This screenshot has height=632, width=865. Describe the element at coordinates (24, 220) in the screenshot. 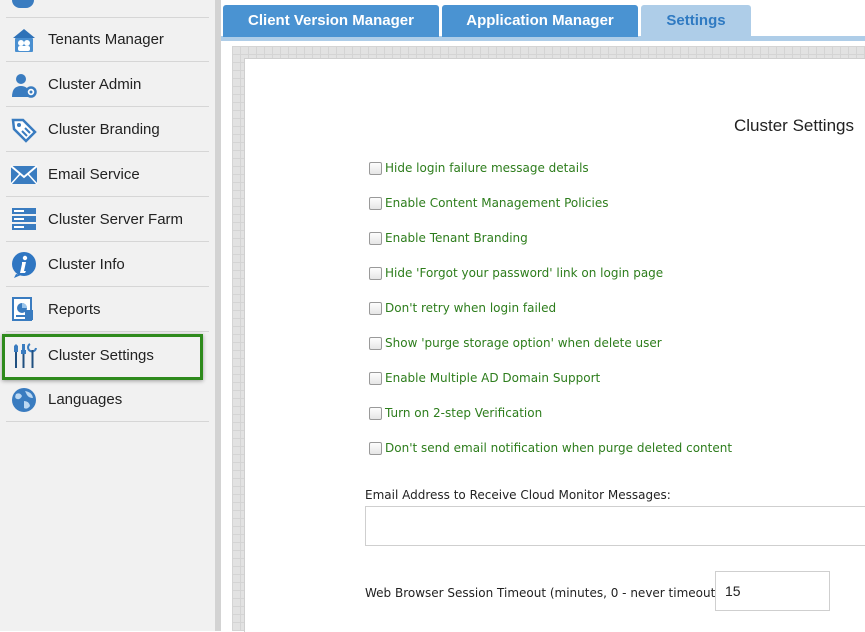

I see `server-farm-icon` at that location.